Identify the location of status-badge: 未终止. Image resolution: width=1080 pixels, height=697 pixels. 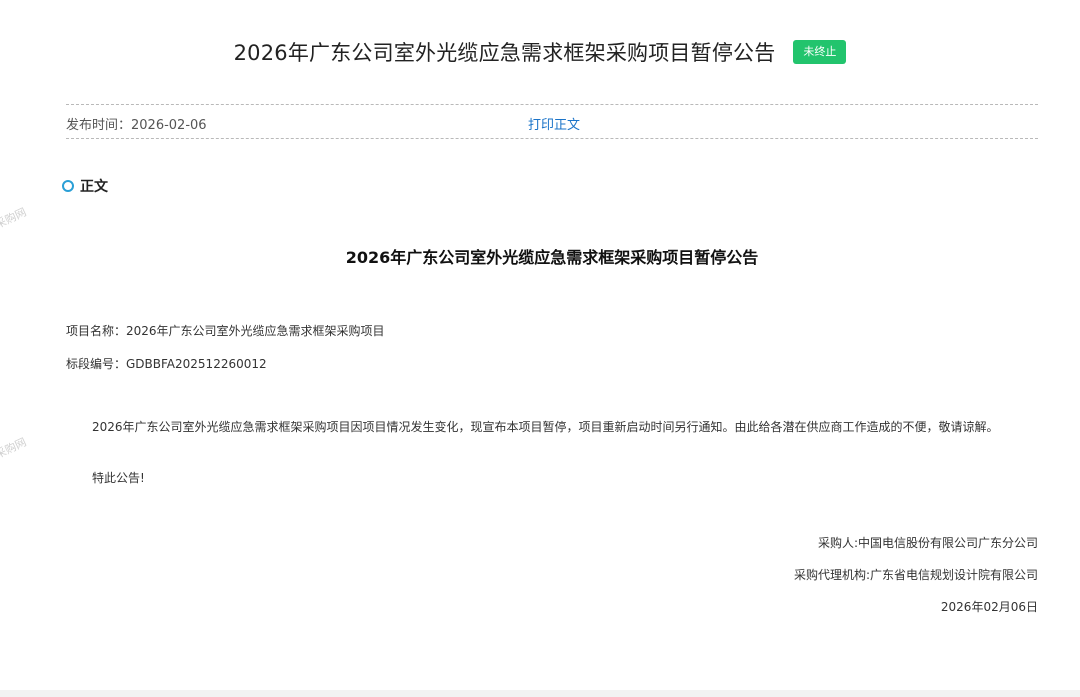
(820, 52).